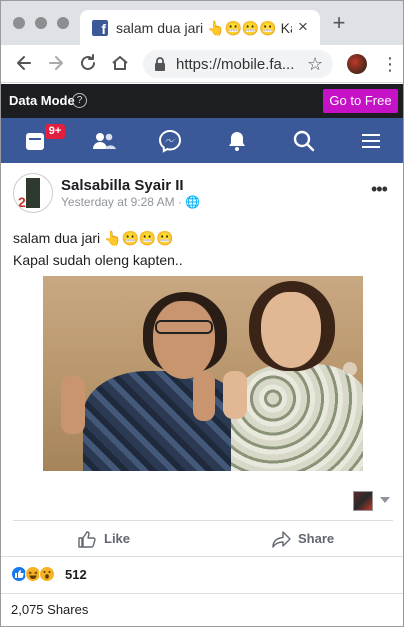 This screenshot has width=404, height=627. What do you see at coordinates (98, 260) in the screenshot?
I see `post-text-line2: Kapal sudah oleng kapten..` at bounding box center [98, 260].